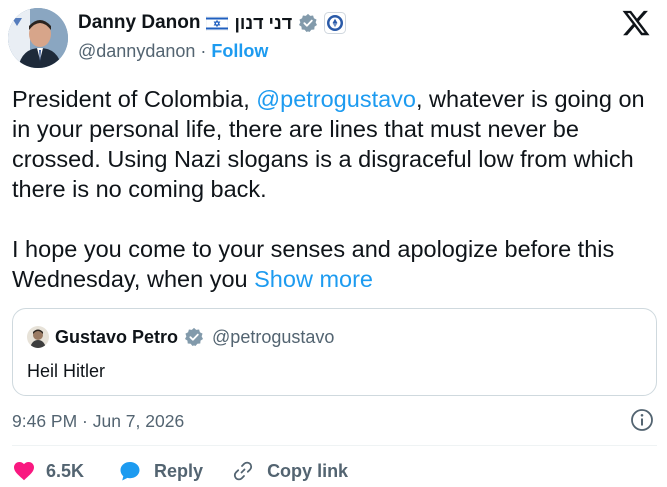  What do you see at coordinates (334, 445) in the screenshot?
I see `divider` at bounding box center [334, 445].